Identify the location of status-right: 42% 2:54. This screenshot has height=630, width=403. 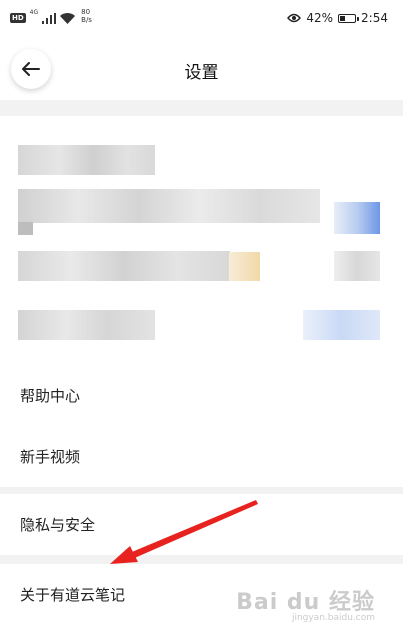
(337, 18).